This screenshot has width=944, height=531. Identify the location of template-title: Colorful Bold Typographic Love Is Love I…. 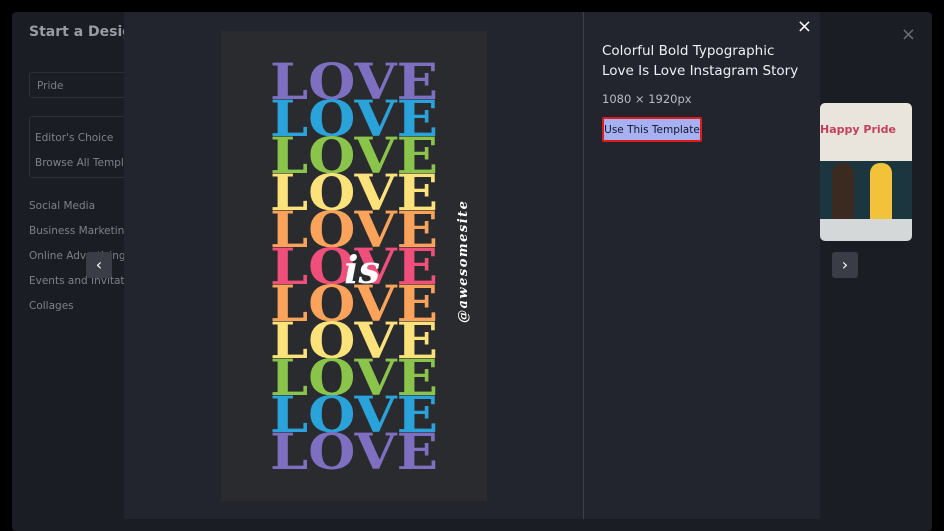
(700, 61).